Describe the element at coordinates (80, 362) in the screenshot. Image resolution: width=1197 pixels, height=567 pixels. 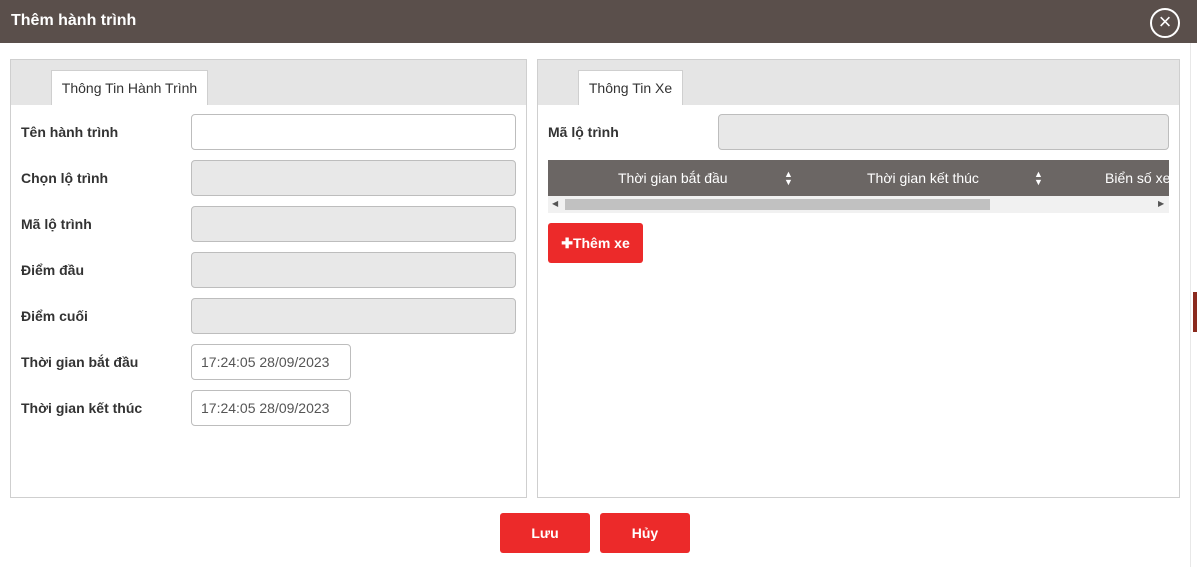
I see `start-time-label: Thời gian bắt đầu` at that location.